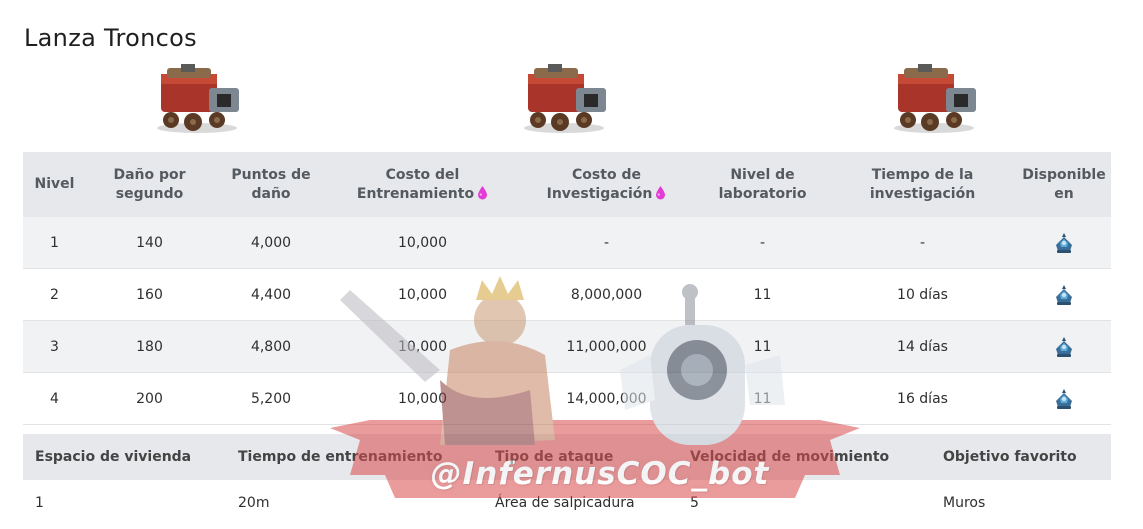 The height and width of the screenshot is (529, 1143). Describe the element at coordinates (422, 184) in the screenshot. I see `header-training-cost: Costo del Entrenamiento` at that location.